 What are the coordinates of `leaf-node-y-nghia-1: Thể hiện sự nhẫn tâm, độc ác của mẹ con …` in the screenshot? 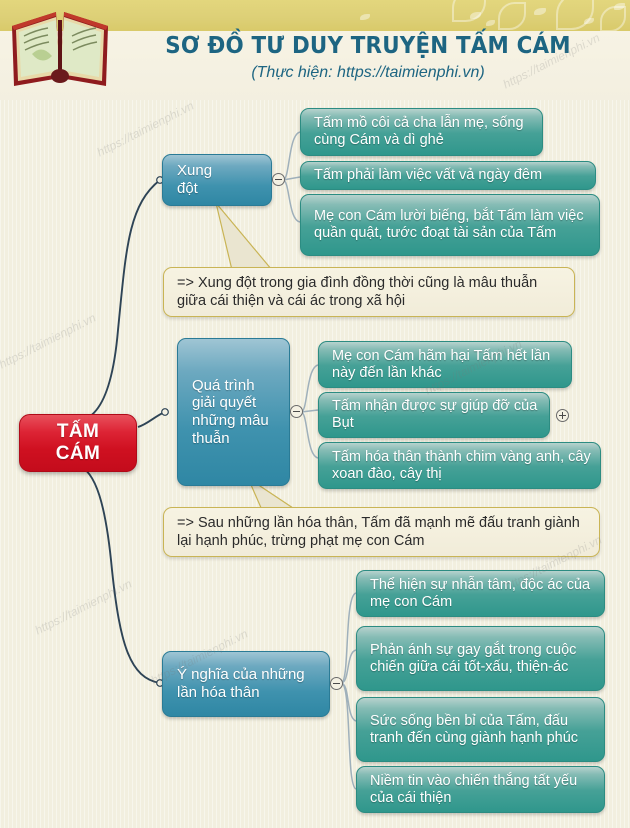 It's located at (480, 593).